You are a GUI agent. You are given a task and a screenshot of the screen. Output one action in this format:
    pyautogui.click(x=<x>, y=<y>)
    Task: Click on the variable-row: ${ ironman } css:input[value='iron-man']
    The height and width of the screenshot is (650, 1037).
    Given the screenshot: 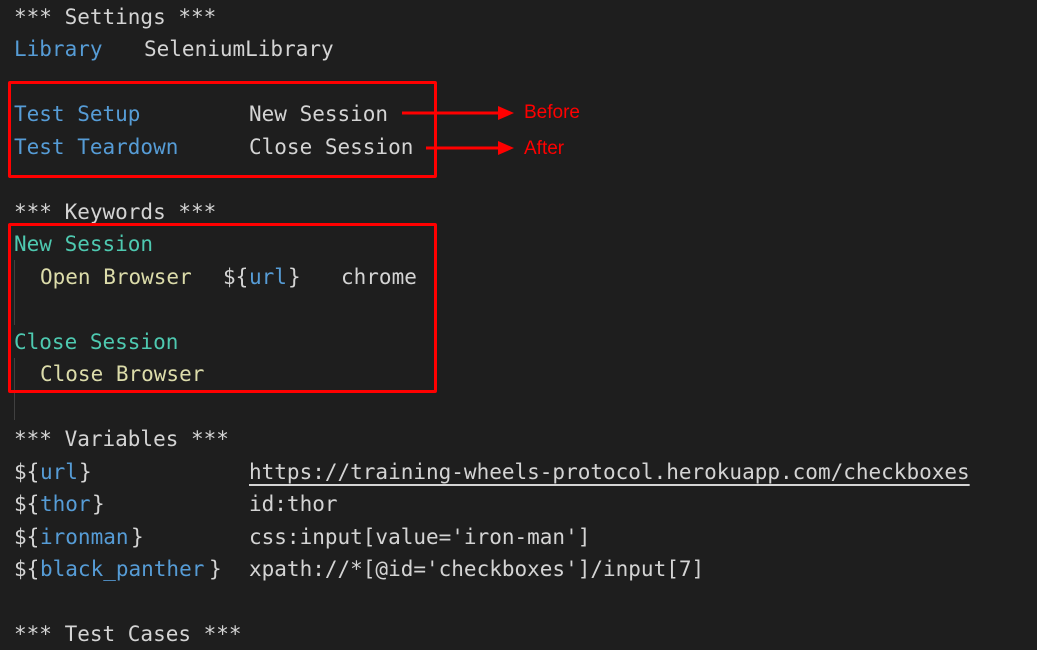 What is the action you would take?
    pyautogui.click(x=302, y=537)
    